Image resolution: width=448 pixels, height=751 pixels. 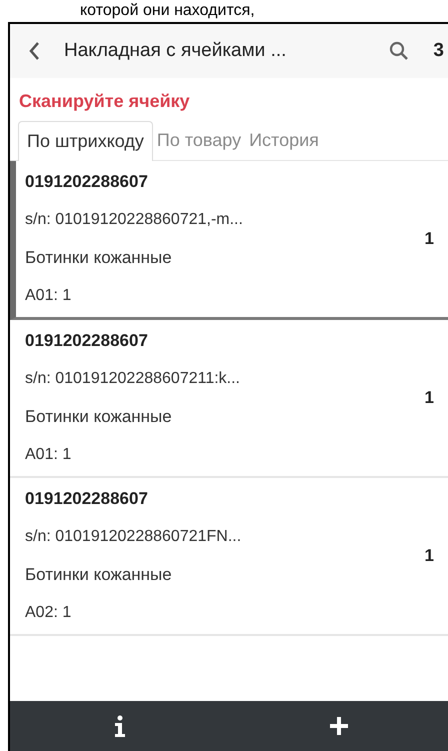 I want to click on search-icon, so click(x=399, y=51).